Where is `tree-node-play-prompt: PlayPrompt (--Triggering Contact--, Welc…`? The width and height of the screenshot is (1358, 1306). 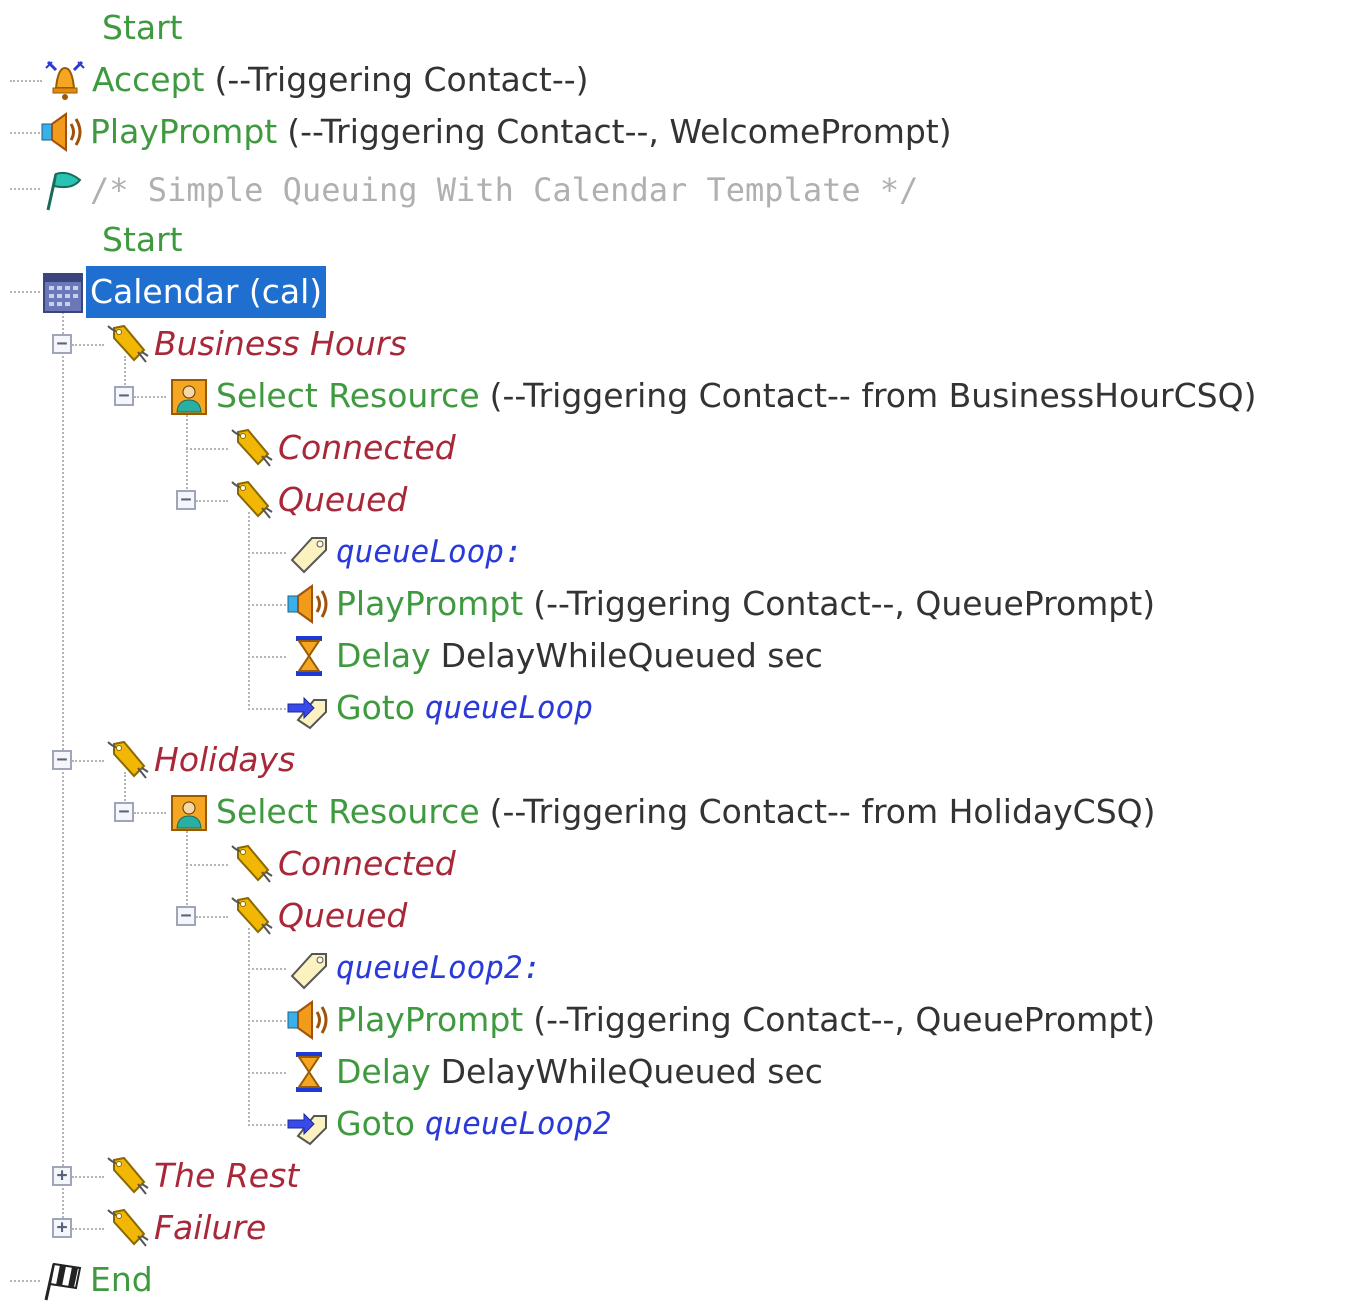
tree-node-play-prompt: PlayPrompt (--Triggering Contact--, Welc… is located at coordinates (496, 132).